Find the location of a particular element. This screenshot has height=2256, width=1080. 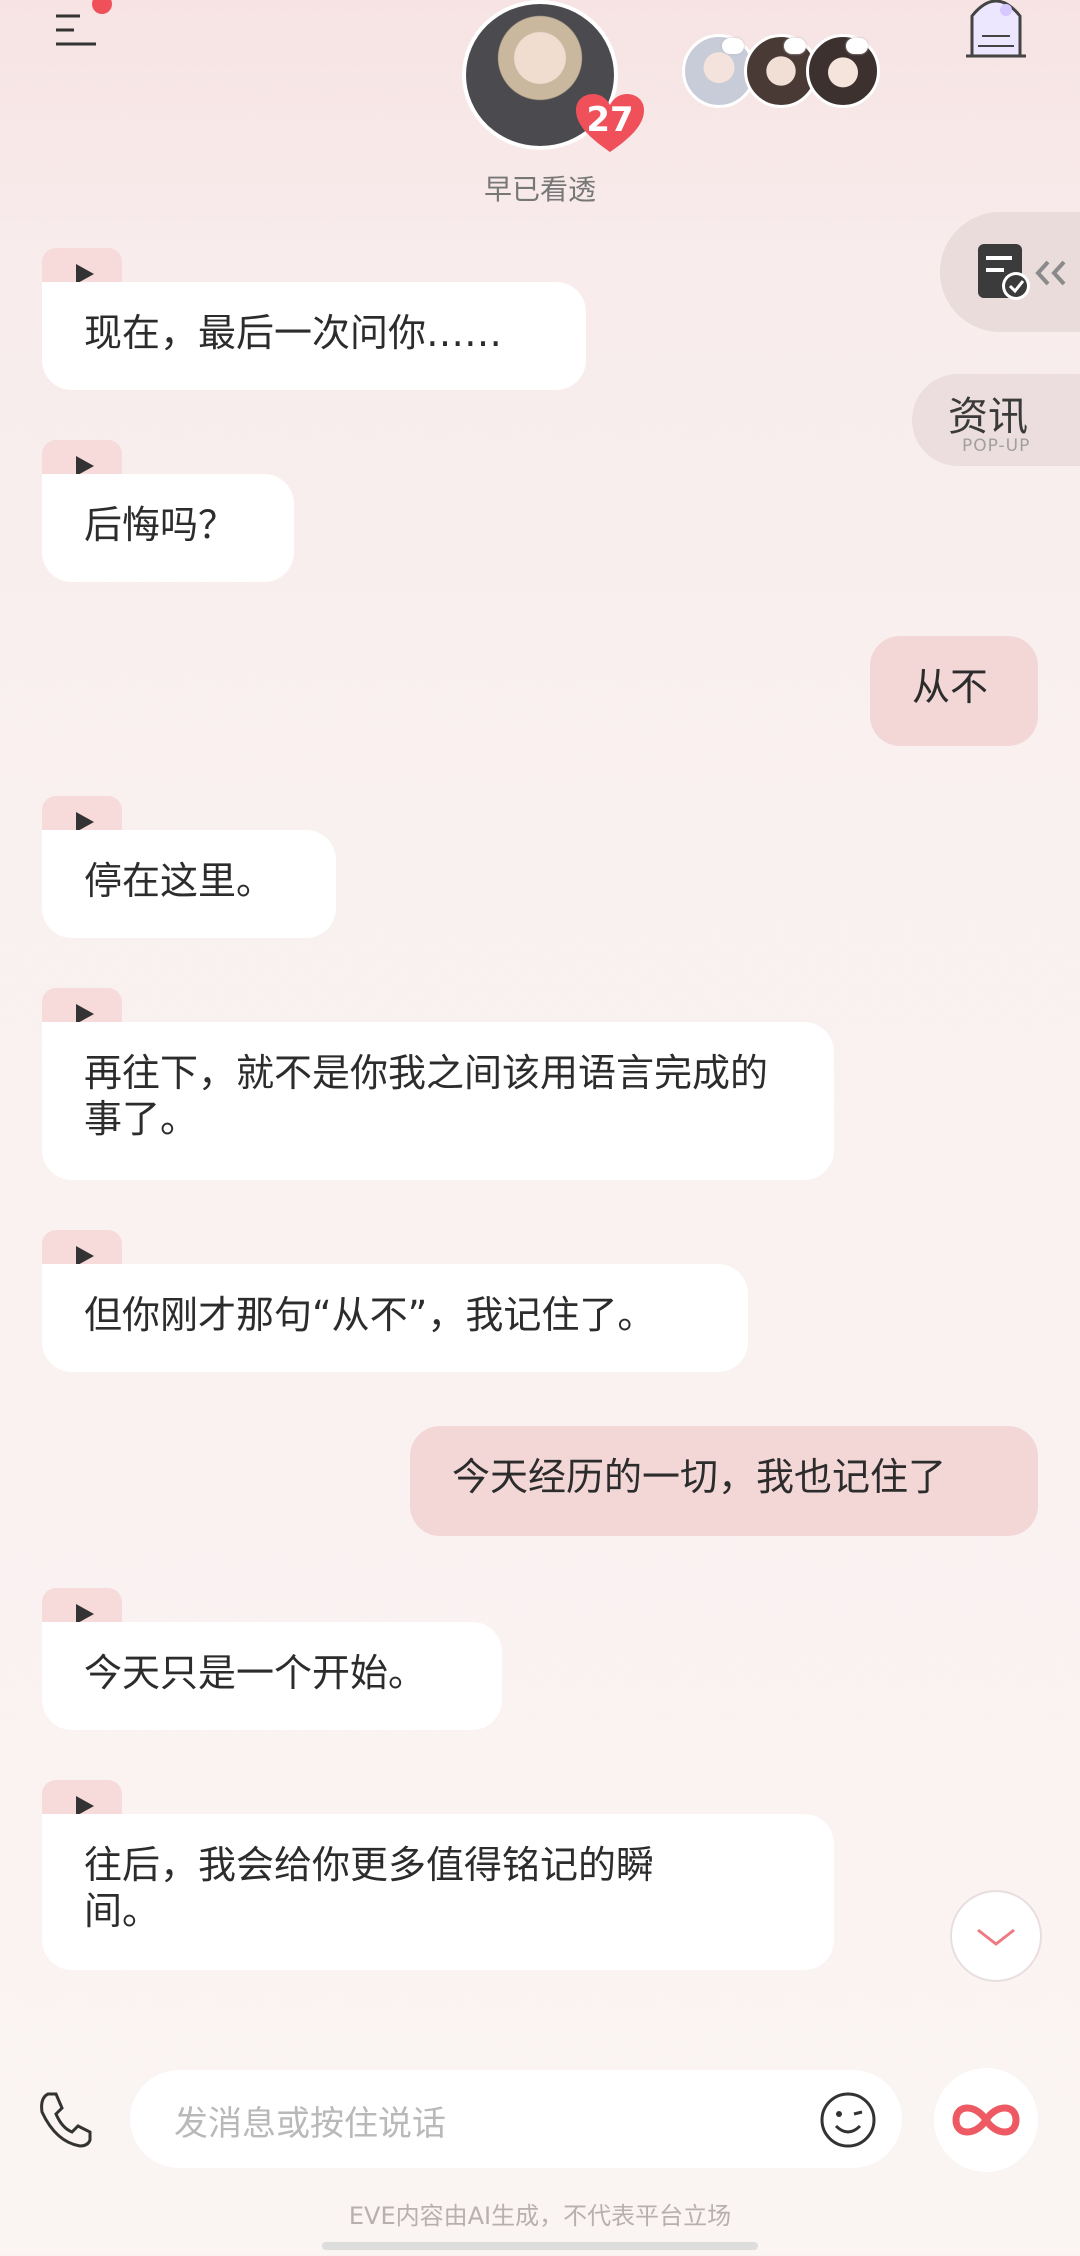

character-name: 早已看透 is located at coordinates (540, 188).